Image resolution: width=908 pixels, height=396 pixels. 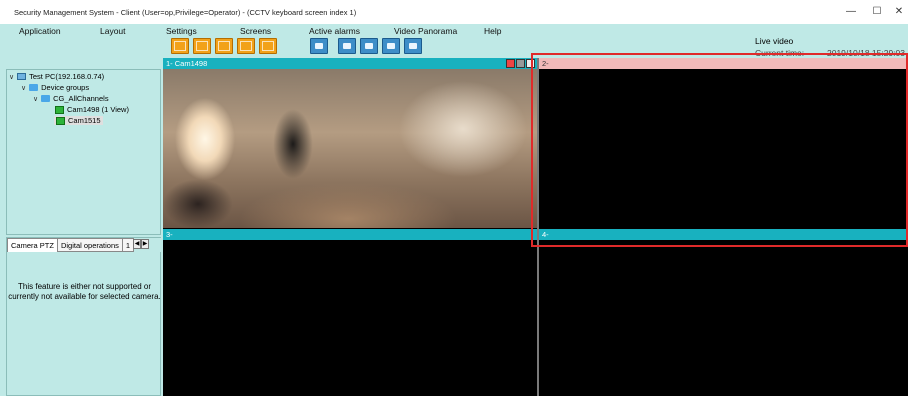 I want to click on pane-header: 4-, so click(x=723, y=234).